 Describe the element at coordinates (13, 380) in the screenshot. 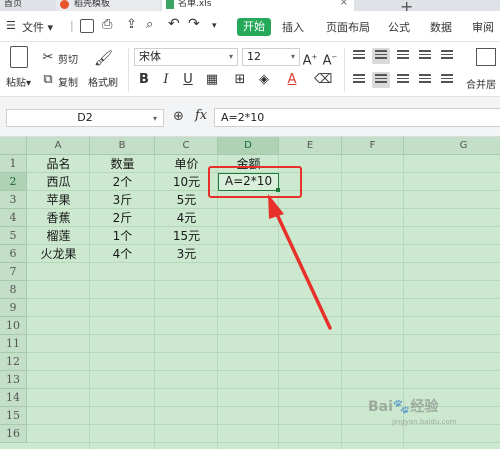

I see `row-header-13: 13` at that location.